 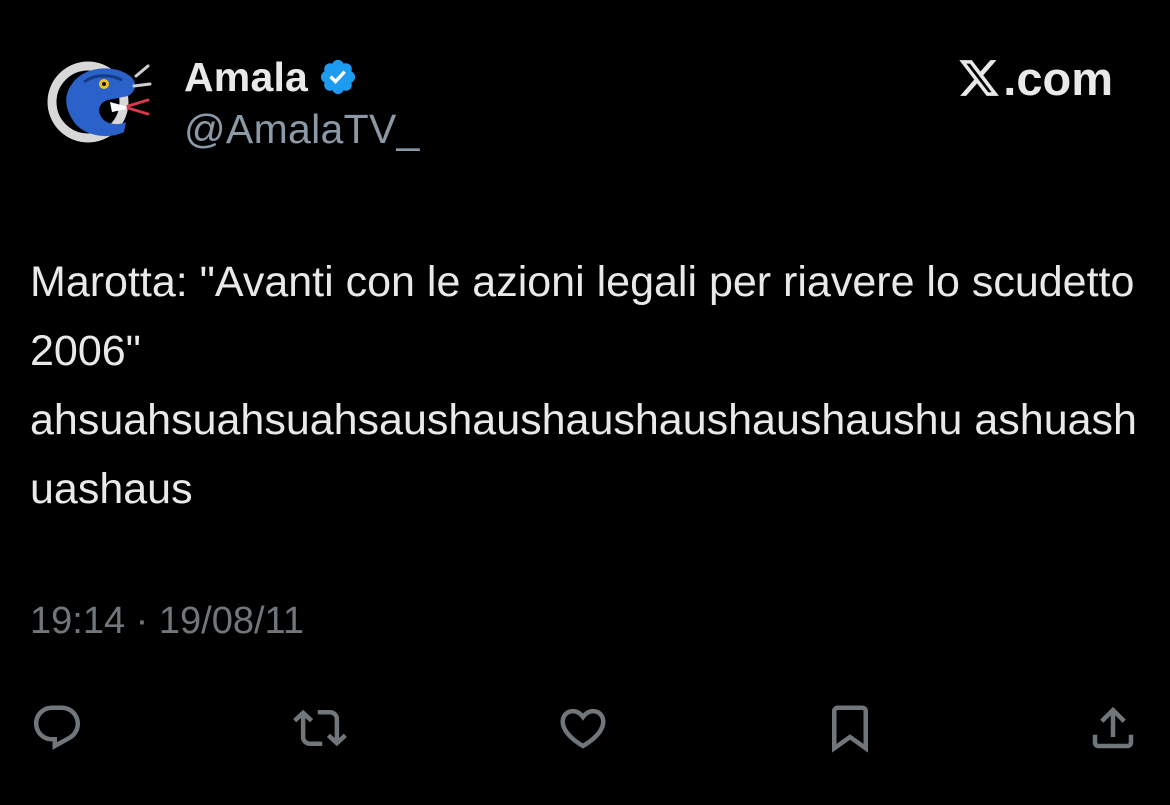 I want to click on tweet-action-bar, so click(x=585, y=728).